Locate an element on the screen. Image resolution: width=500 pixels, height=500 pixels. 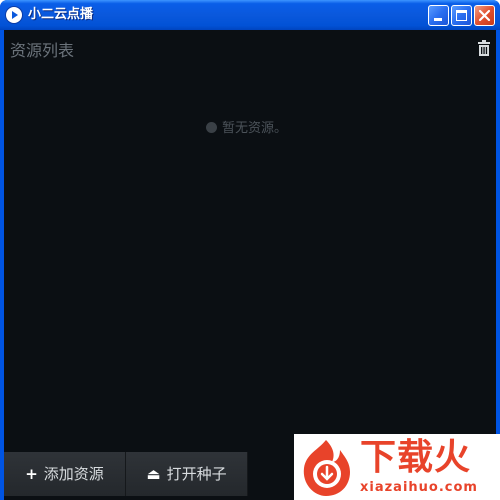
add-resource-label: 添加资源 is located at coordinates (73, 474).